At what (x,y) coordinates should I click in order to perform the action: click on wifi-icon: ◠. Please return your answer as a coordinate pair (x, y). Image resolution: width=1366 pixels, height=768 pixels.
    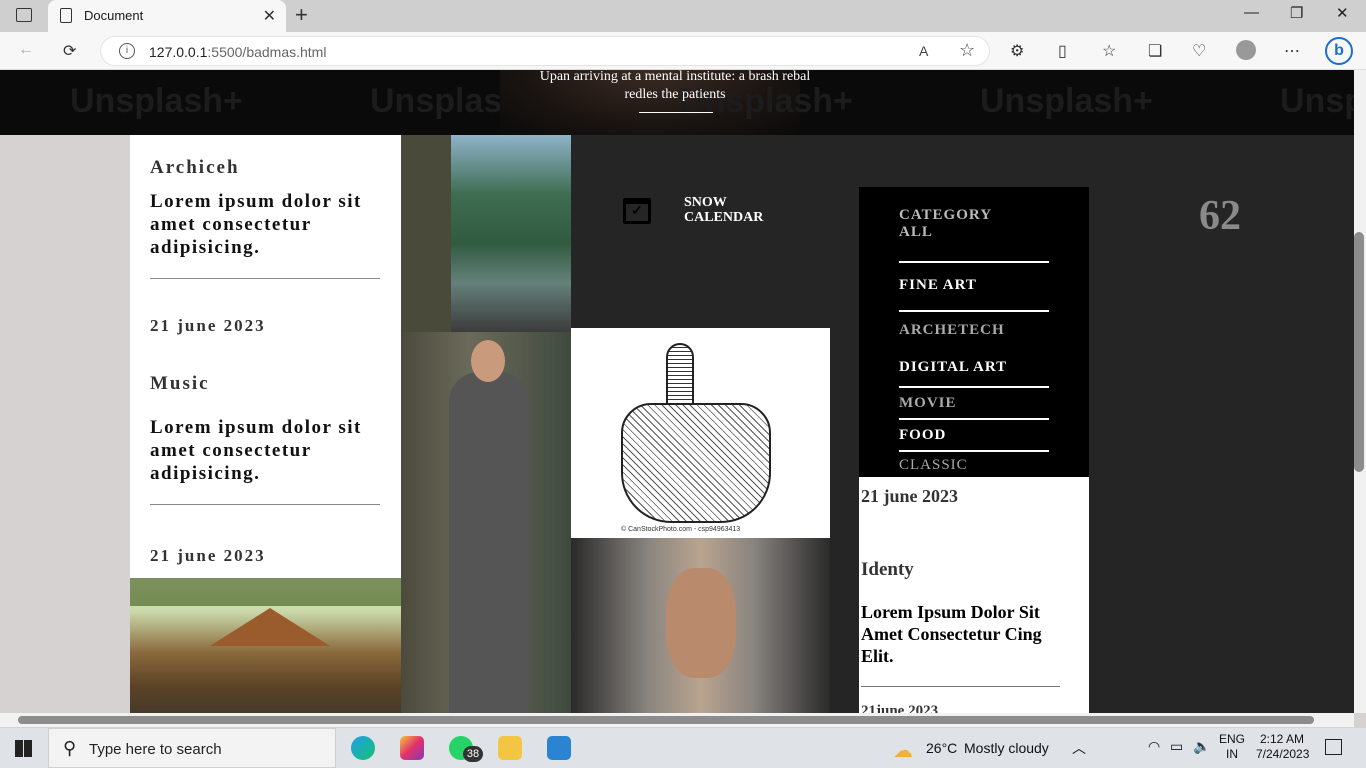
    Looking at the image, I should click on (1154, 746).